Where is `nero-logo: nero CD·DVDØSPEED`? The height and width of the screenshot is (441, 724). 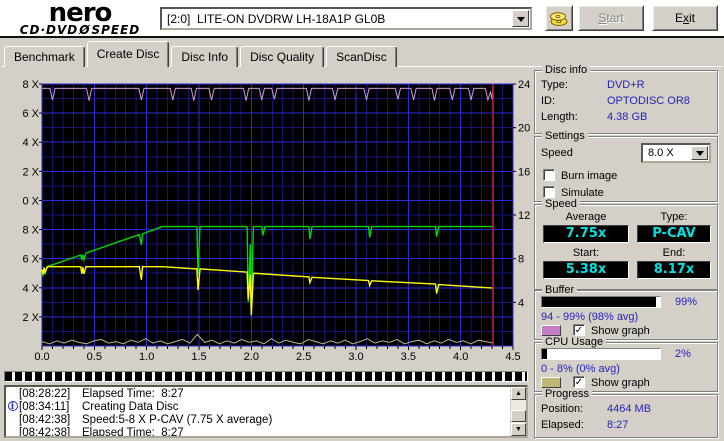
nero-logo: nero CD·DVDØSPEED is located at coordinates (80, 18).